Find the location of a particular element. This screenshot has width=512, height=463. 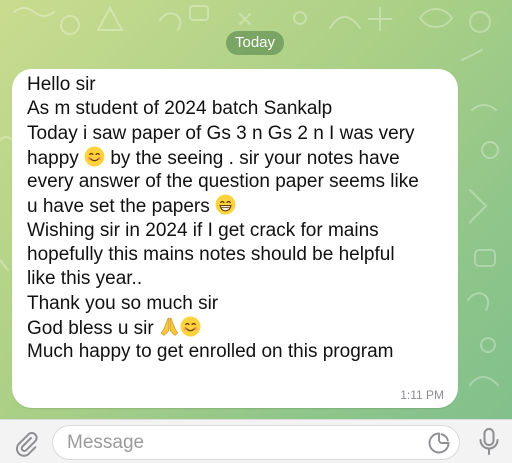

message-input is located at coordinates (256, 442).